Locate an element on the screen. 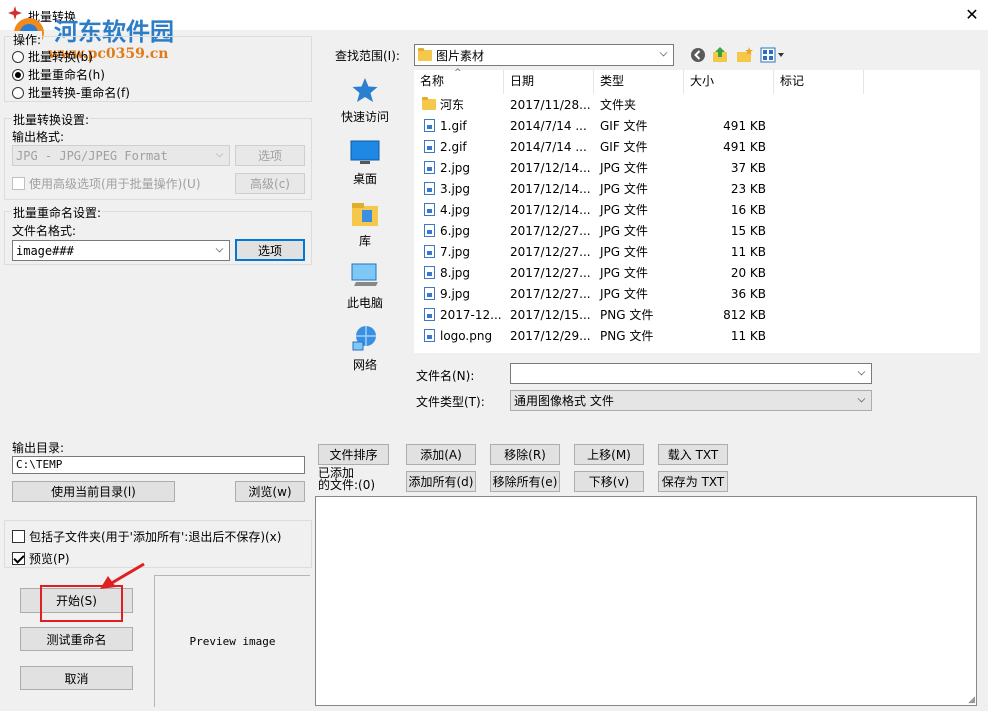 The image size is (988, 711). column-header-size: 大小 is located at coordinates (729, 82).